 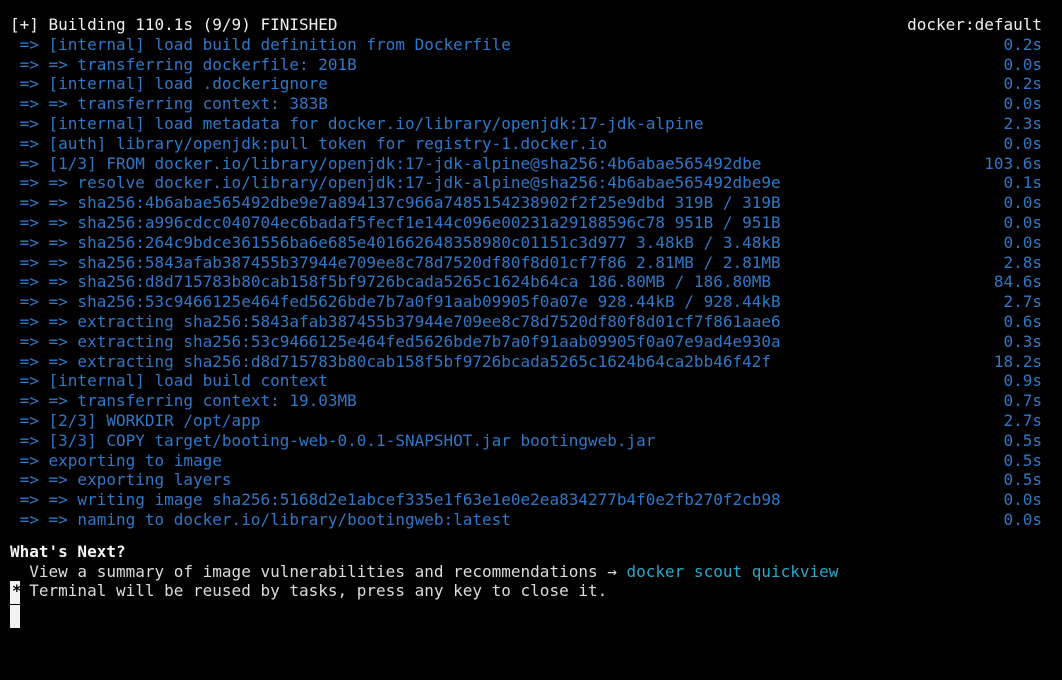 What do you see at coordinates (135, 420) in the screenshot?
I see `build-step-text: => [2/3] WORKDIR /opt/app` at bounding box center [135, 420].